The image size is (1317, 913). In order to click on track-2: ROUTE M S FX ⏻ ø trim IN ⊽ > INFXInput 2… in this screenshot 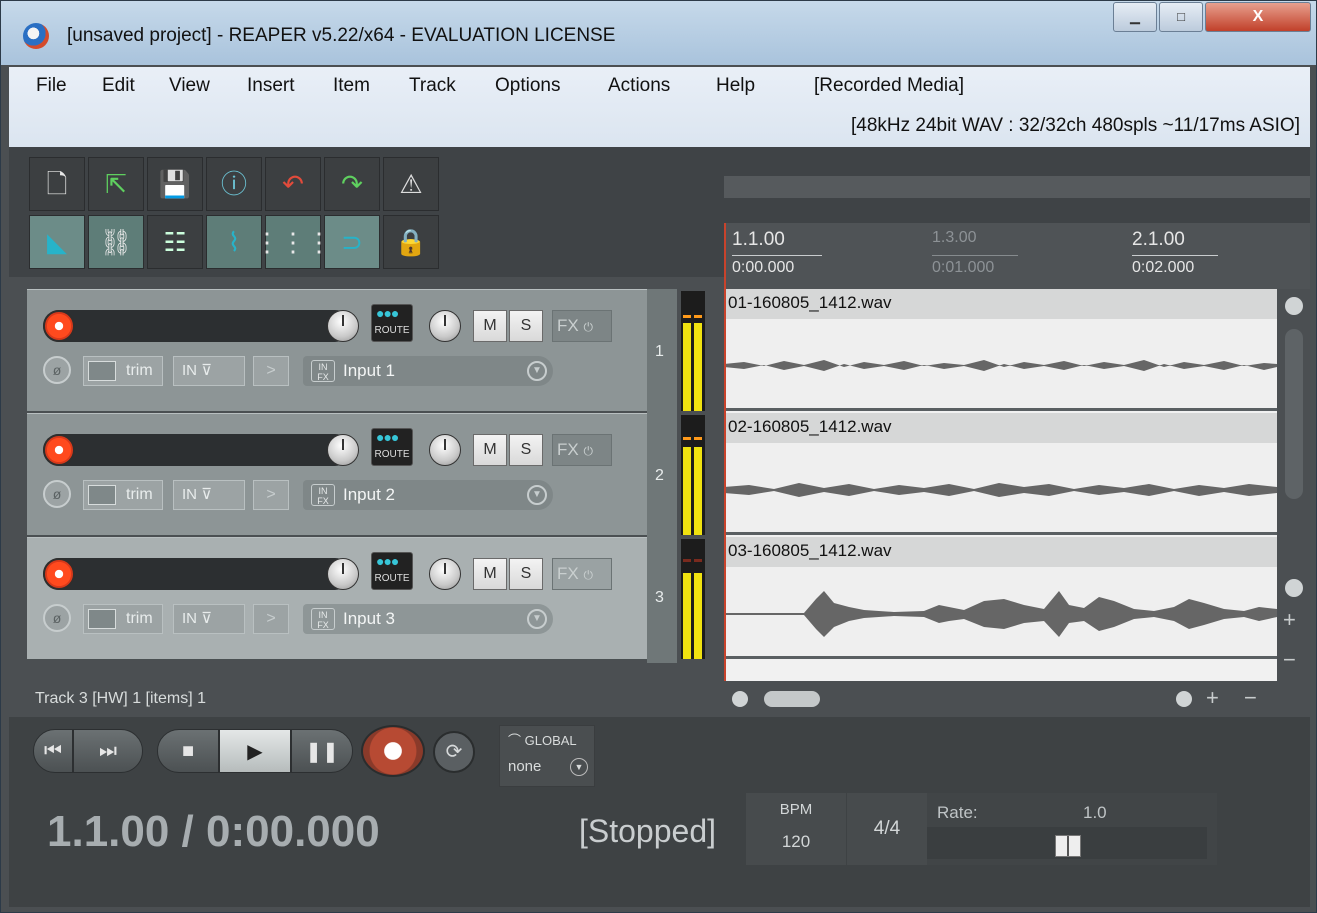, I will do `click(337, 474)`.